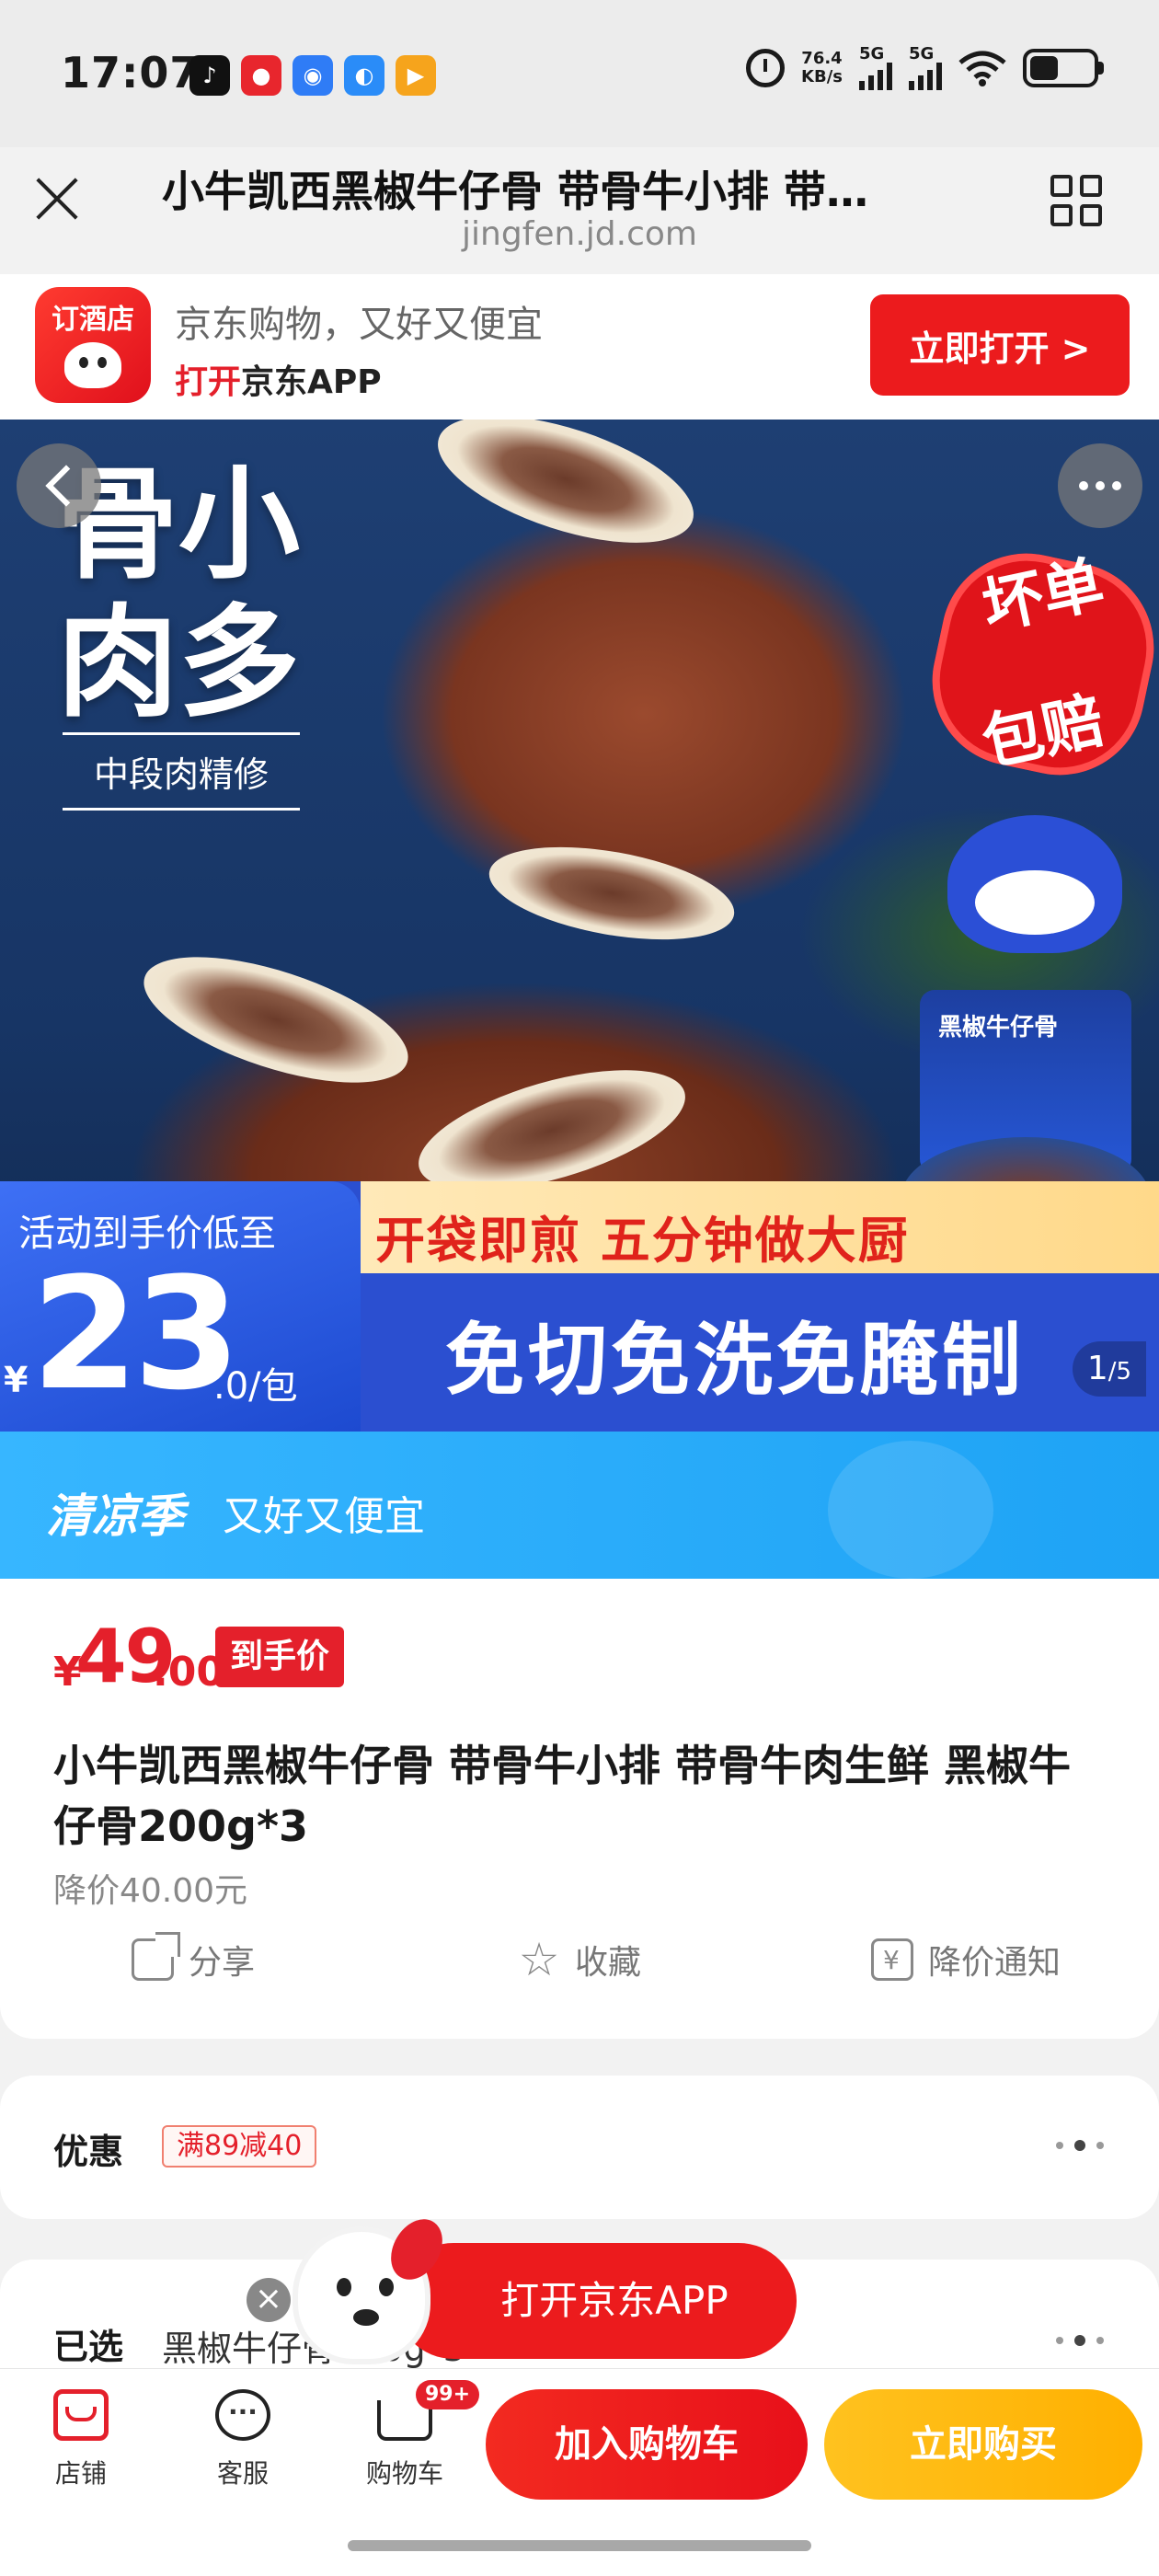 The height and width of the screenshot is (2576, 1159). Describe the element at coordinates (178, 663) in the screenshot. I see `hero-headline-2: 肉多` at that location.